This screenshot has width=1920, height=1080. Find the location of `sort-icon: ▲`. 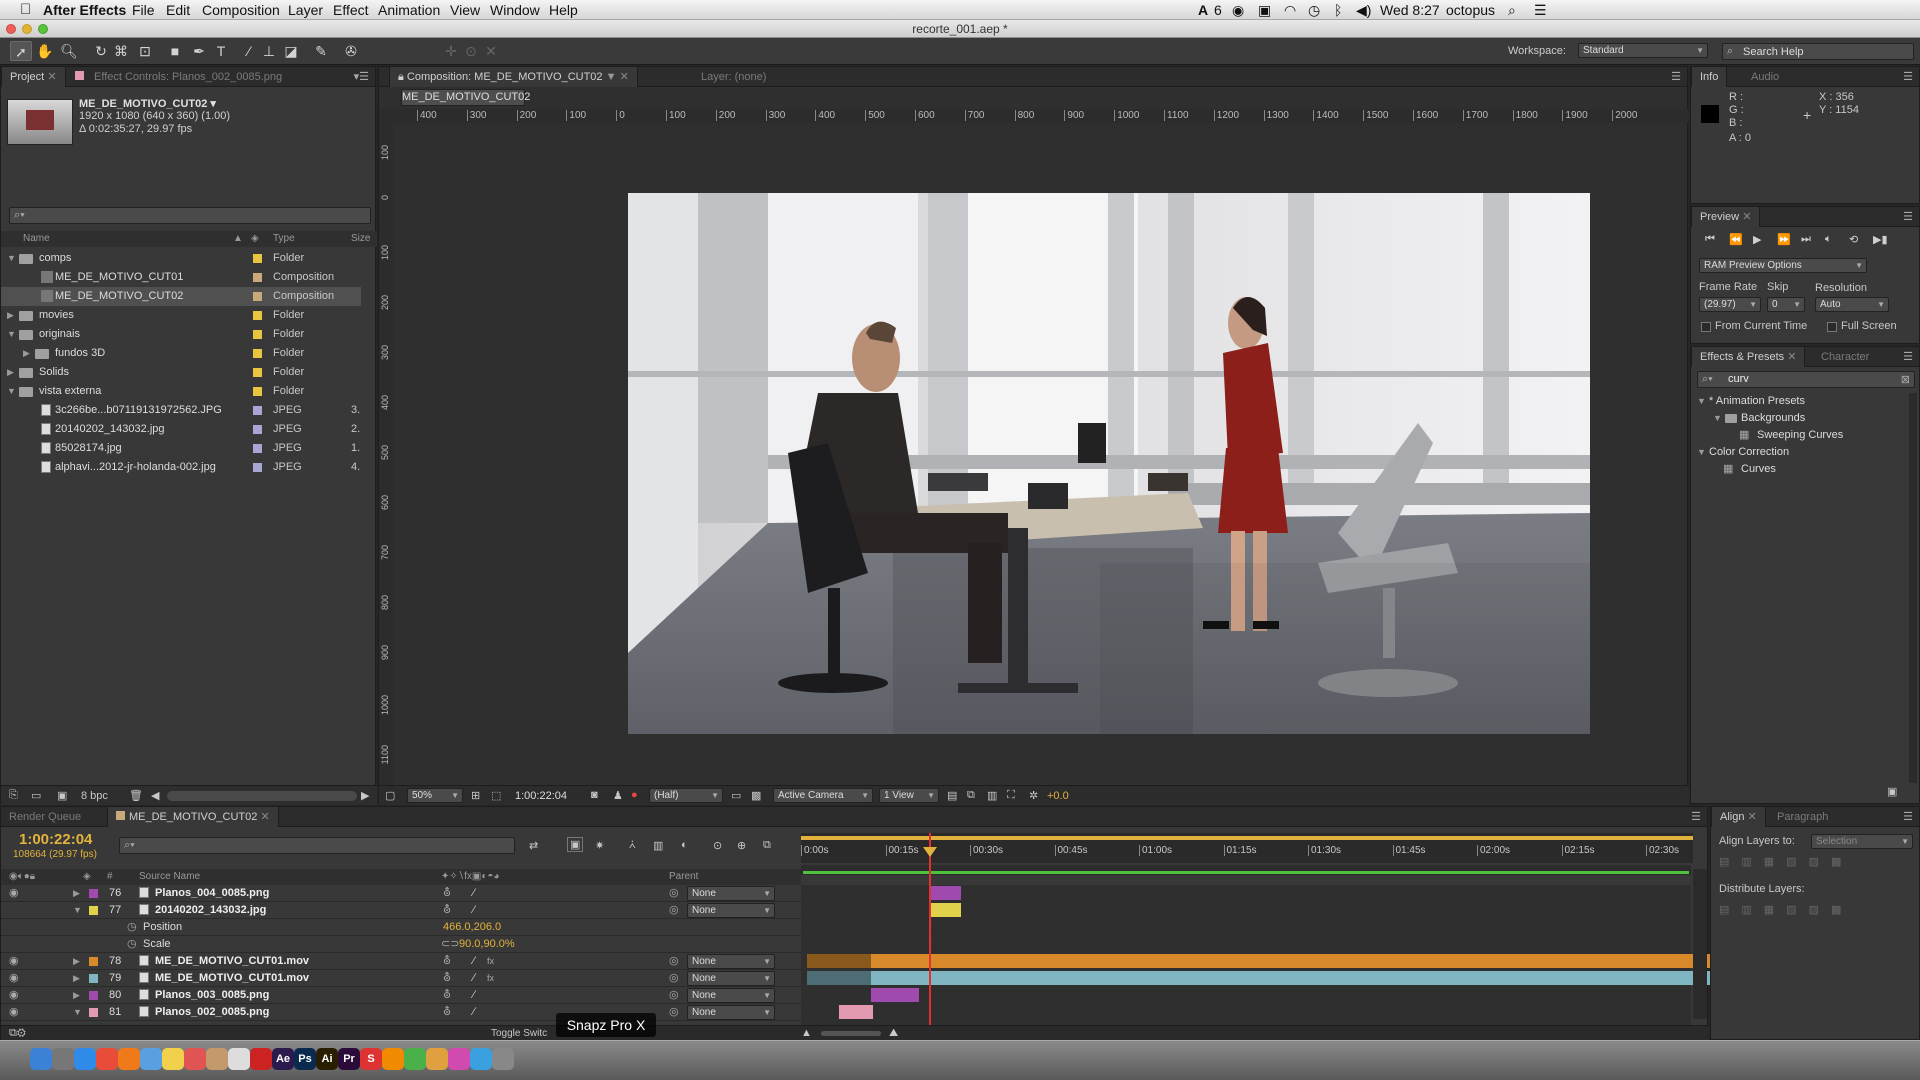

sort-icon: ▲ is located at coordinates (238, 239).